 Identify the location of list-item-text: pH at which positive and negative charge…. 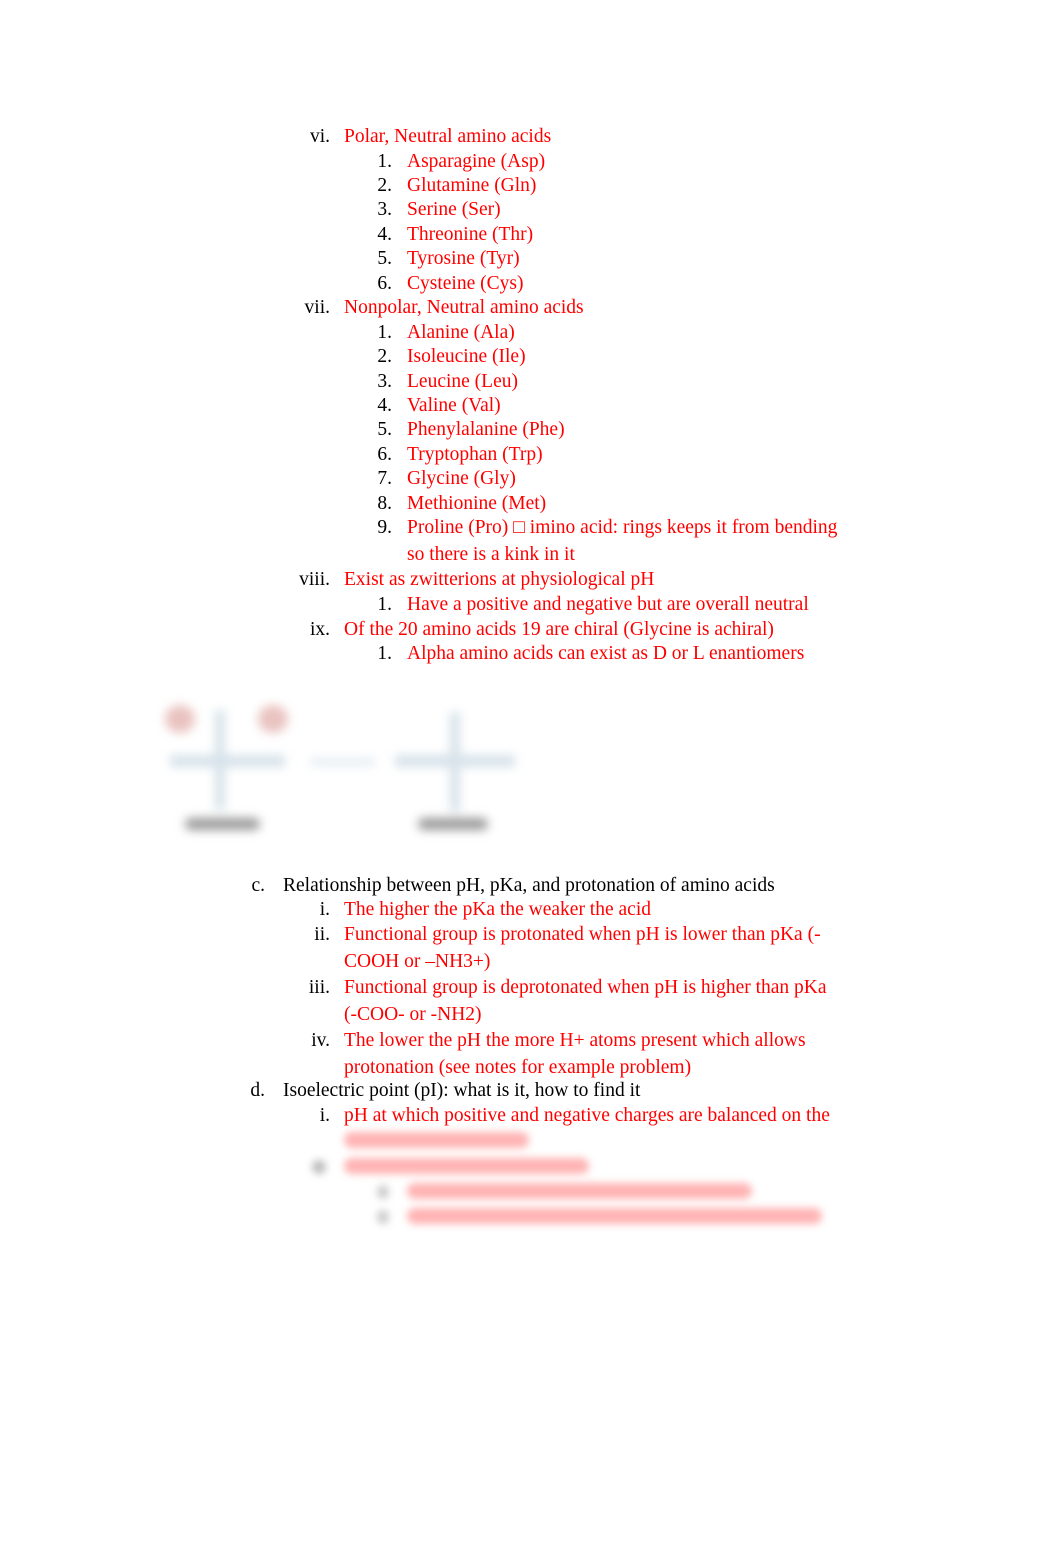
(587, 1115).